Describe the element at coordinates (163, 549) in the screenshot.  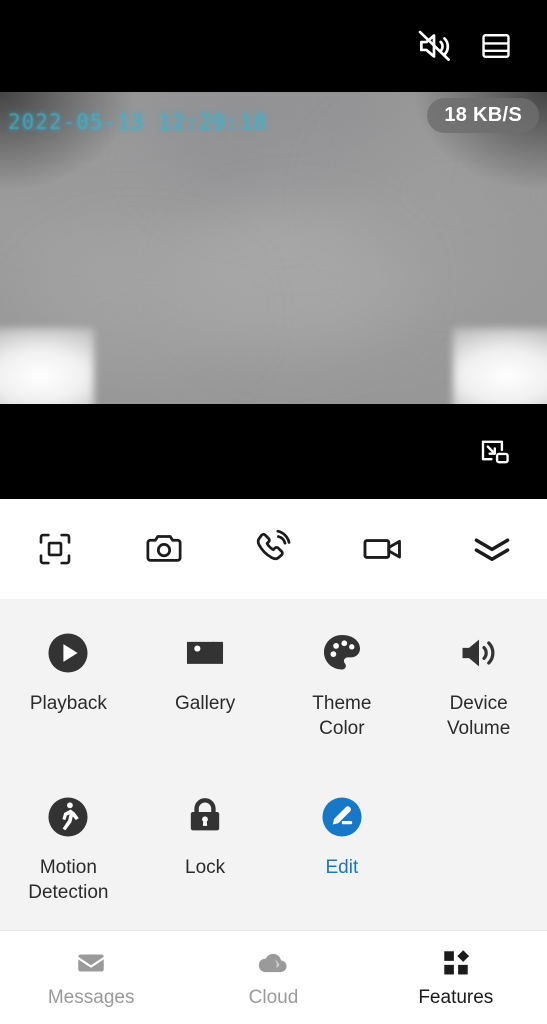
I see `snapshot-icon` at that location.